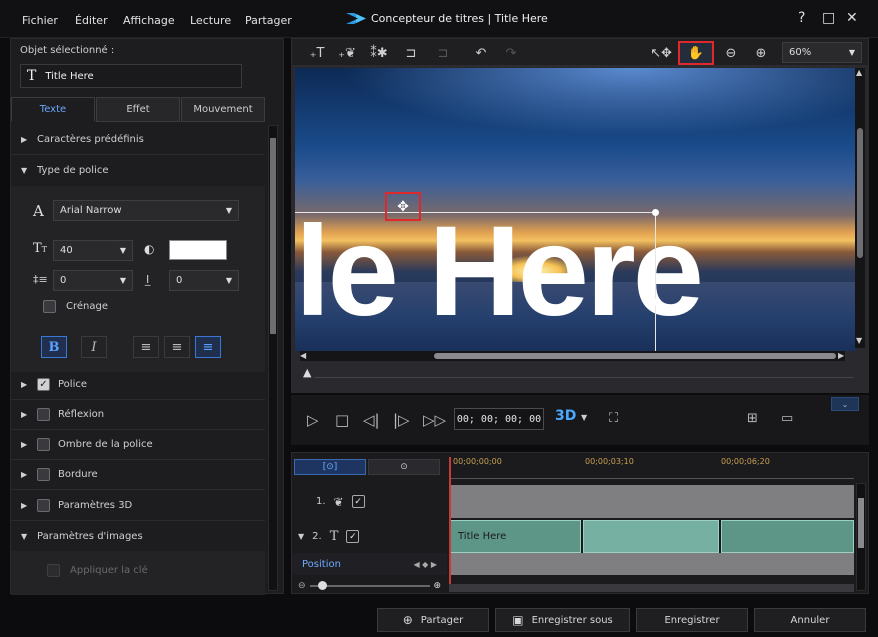 Image resolution: width=878 pixels, height=637 pixels. What do you see at coordinates (651, 564) in the screenshot?
I see `position-keyframe-track` at bounding box center [651, 564].